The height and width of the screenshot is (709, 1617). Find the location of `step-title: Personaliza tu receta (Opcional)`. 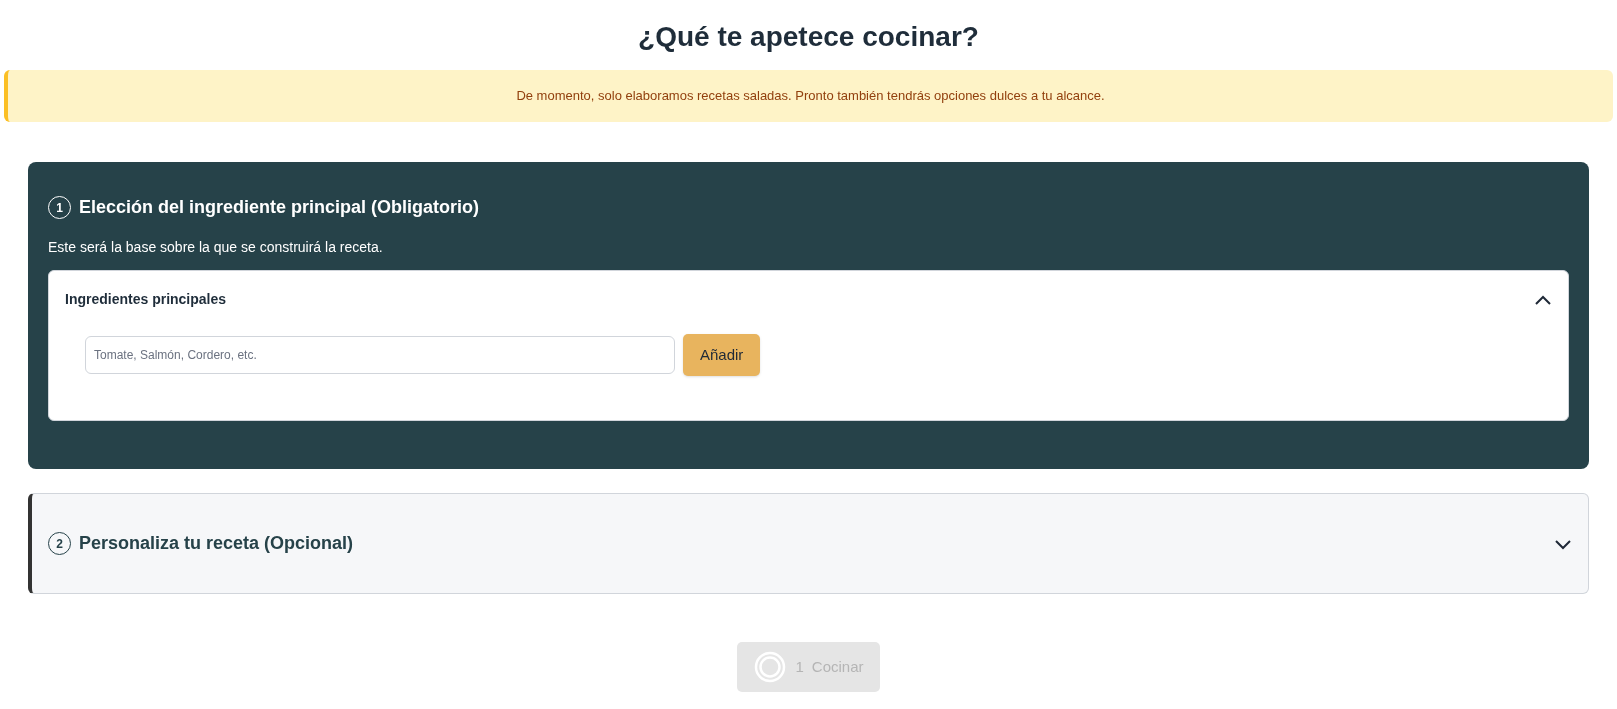

step-title: Personaliza tu receta (Opcional) is located at coordinates (216, 543).